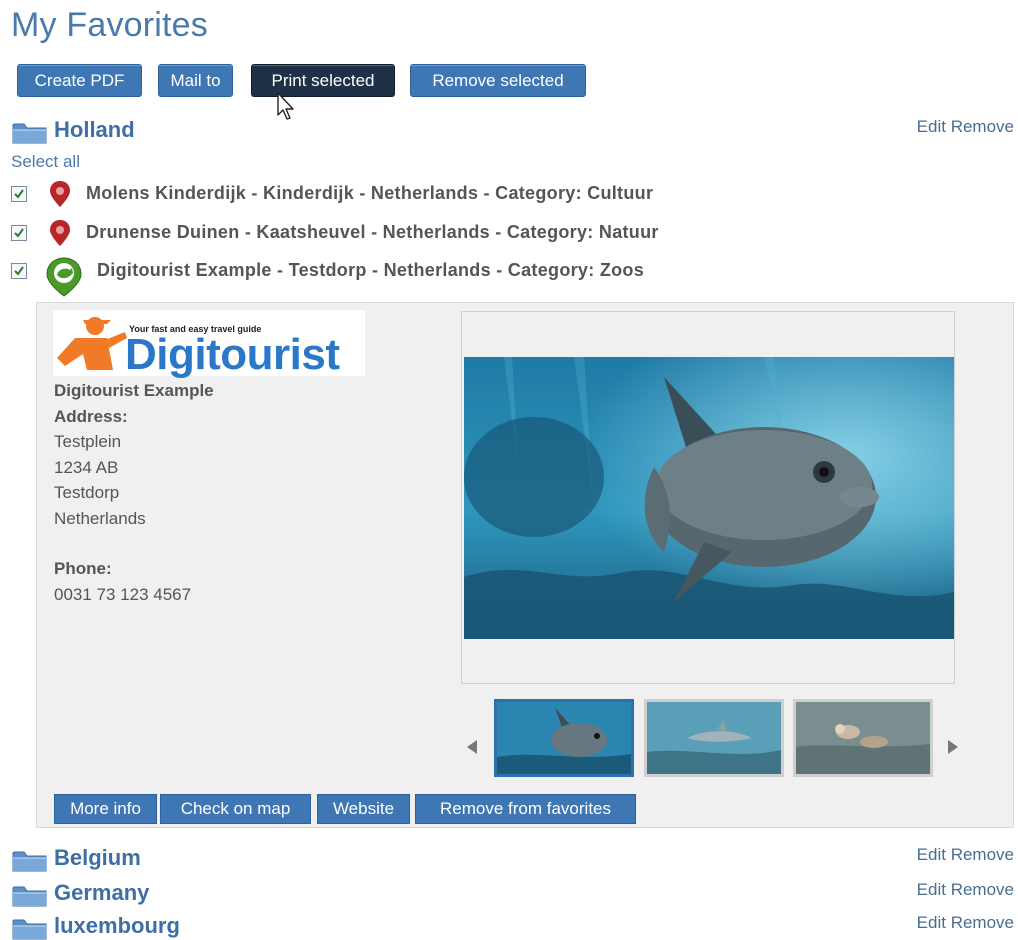 The width and height of the screenshot is (1018, 940). I want to click on page-title: My Favorites, so click(109, 25).